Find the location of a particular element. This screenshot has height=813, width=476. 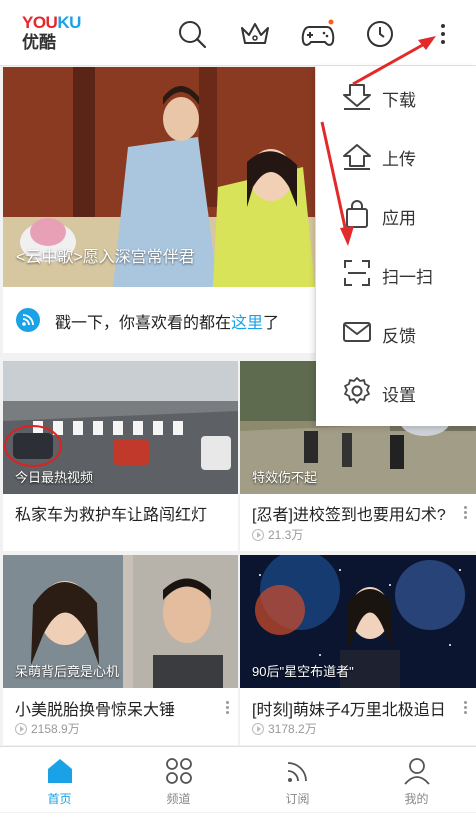

subscribe-icon is located at coordinates (297, 772).